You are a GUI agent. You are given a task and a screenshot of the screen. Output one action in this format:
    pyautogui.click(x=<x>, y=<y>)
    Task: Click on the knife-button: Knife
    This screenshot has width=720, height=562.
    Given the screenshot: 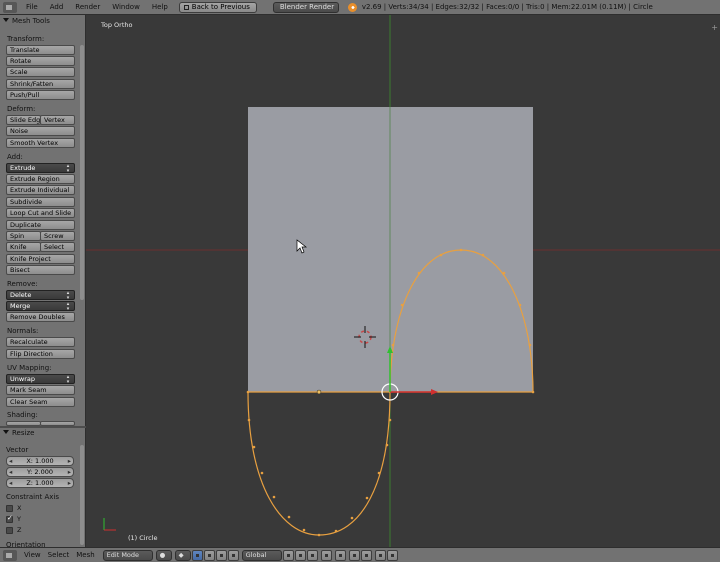 What is the action you would take?
    pyautogui.click(x=23, y=247)
    